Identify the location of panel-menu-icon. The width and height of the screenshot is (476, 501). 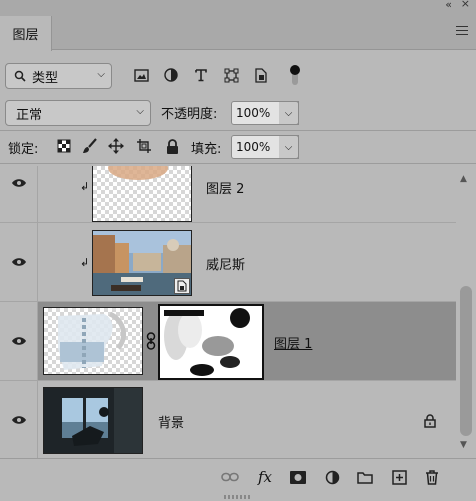
(462, 31).